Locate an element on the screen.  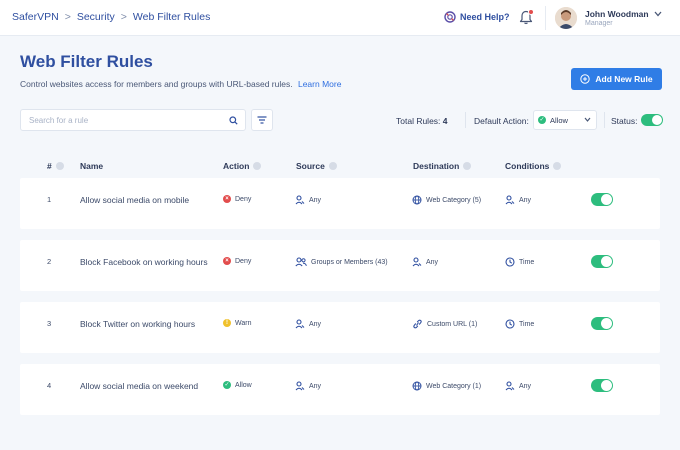
warning-icon: ! is located at coordinates (227, 323).